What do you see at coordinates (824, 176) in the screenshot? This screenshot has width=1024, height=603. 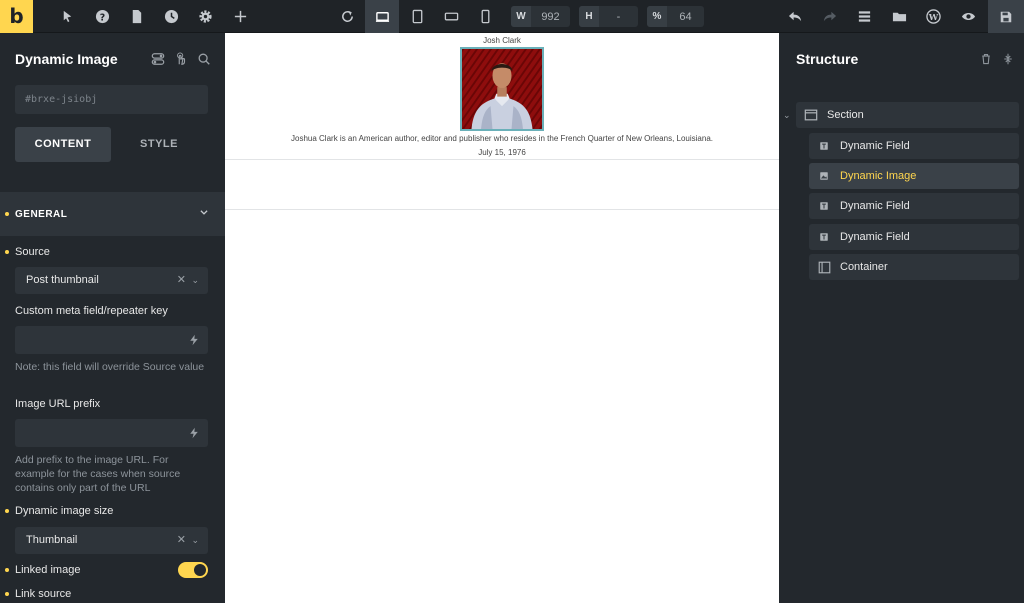 I see `dynamic-image-icon` at bounding box center [824, 176].